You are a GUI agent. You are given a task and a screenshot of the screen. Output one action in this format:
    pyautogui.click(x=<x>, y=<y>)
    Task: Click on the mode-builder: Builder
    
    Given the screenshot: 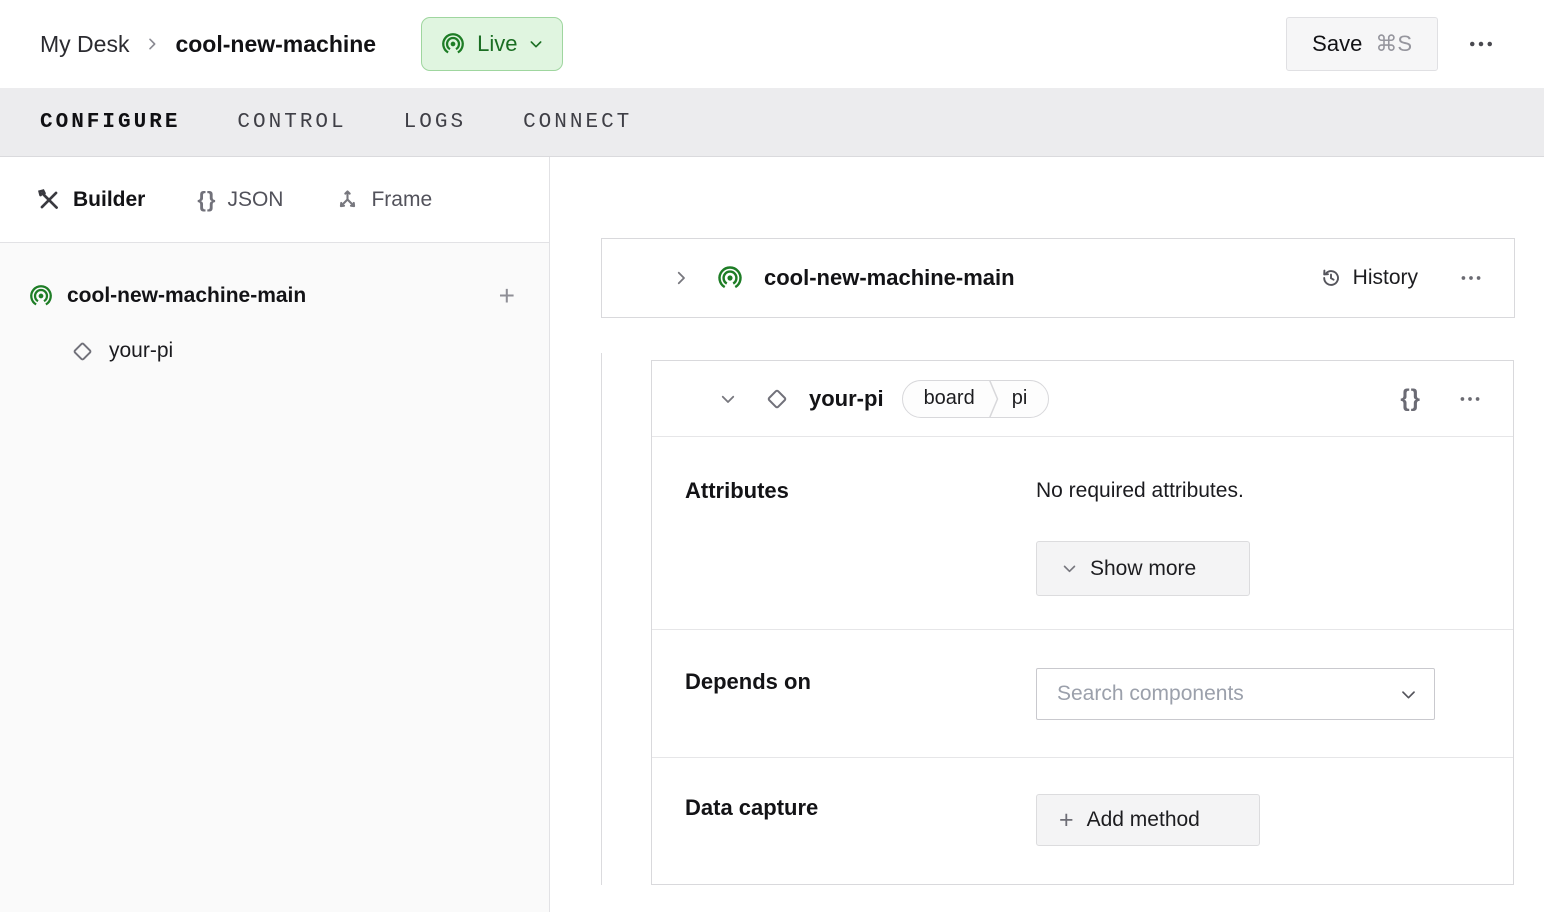 What is the action you would take?
    pyautogui.click(x=90, y=200)
    